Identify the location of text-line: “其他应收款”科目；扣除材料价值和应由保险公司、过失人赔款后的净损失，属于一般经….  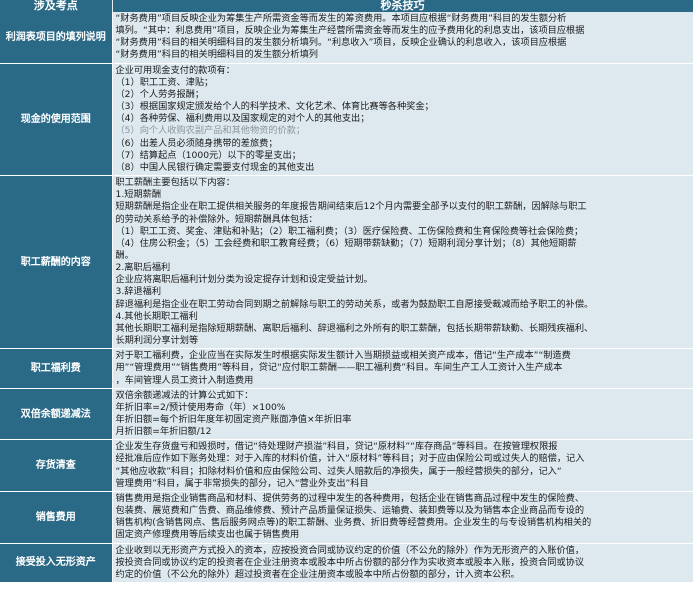
(338, 471).